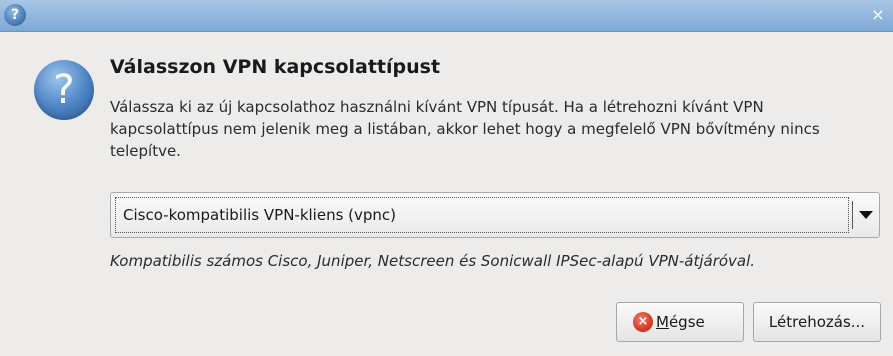  I want to click on vpn-type-selected-value: Cisco-kompatibilis VPN-kliens (vpnc), so click(260, 215).